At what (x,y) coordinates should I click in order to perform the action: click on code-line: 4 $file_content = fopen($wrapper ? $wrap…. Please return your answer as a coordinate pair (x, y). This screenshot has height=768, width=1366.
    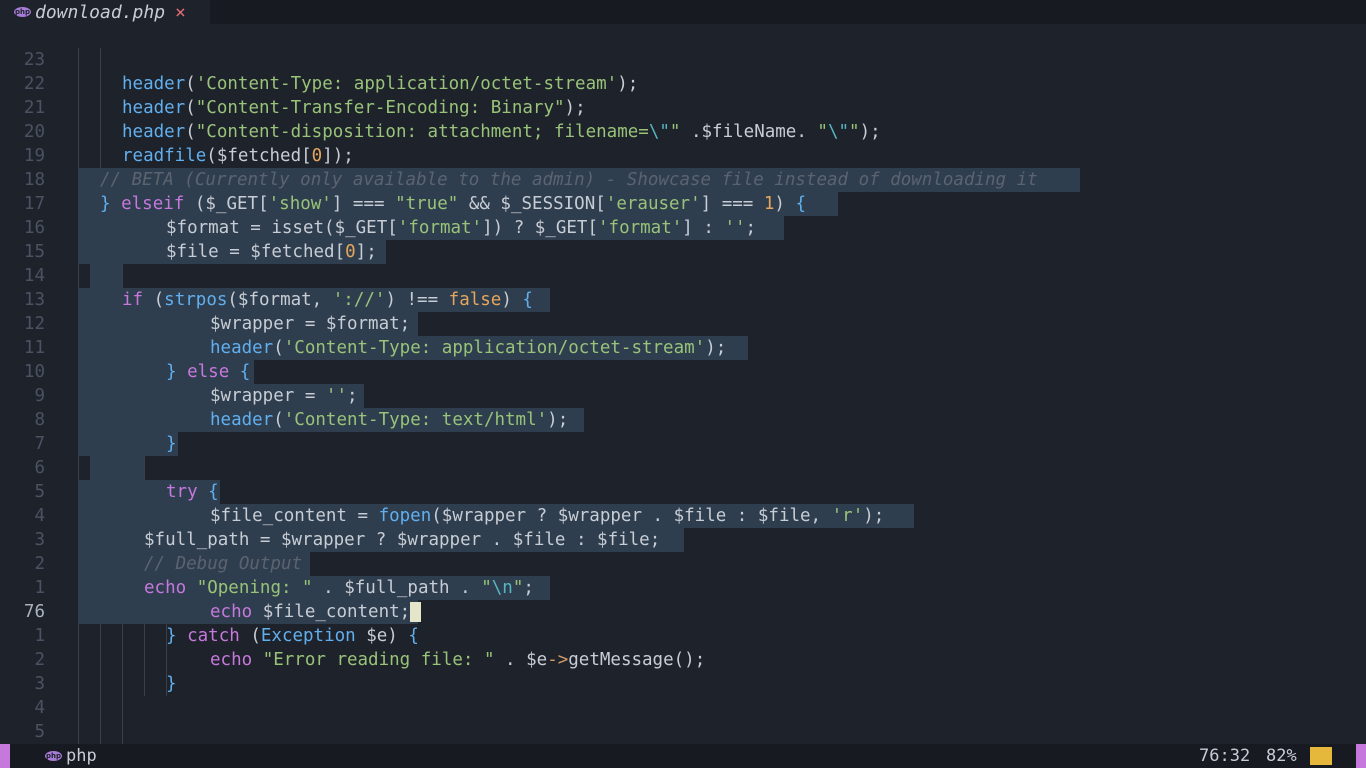
    Looking at the image, I should click on (683, 516).